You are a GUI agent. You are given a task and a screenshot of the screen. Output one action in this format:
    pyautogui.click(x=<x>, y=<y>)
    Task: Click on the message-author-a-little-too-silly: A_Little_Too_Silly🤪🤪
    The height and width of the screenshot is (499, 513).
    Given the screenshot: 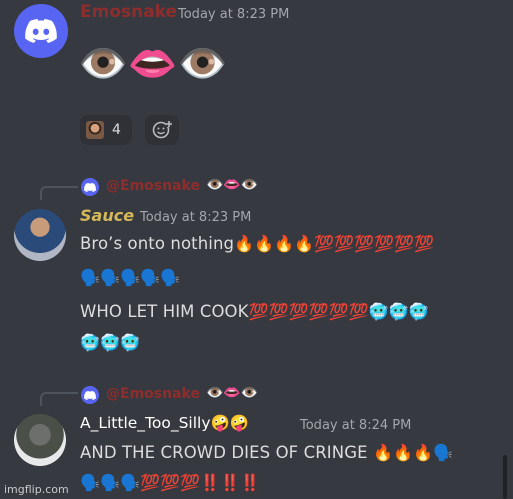 What is the action you would take?
    pyautogui.click(x=164, y=423)
    